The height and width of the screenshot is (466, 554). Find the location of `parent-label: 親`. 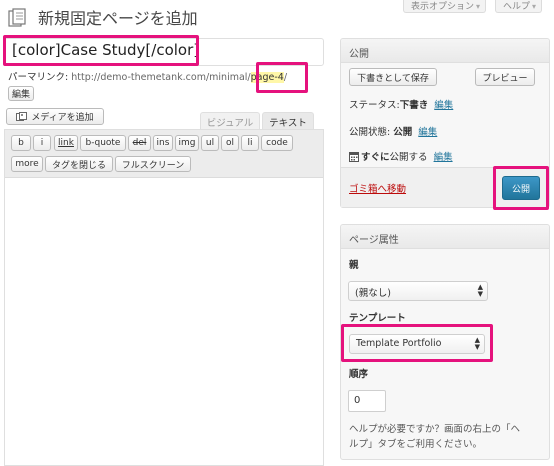

parent-label: 親 is located at coordinates (354, 265).